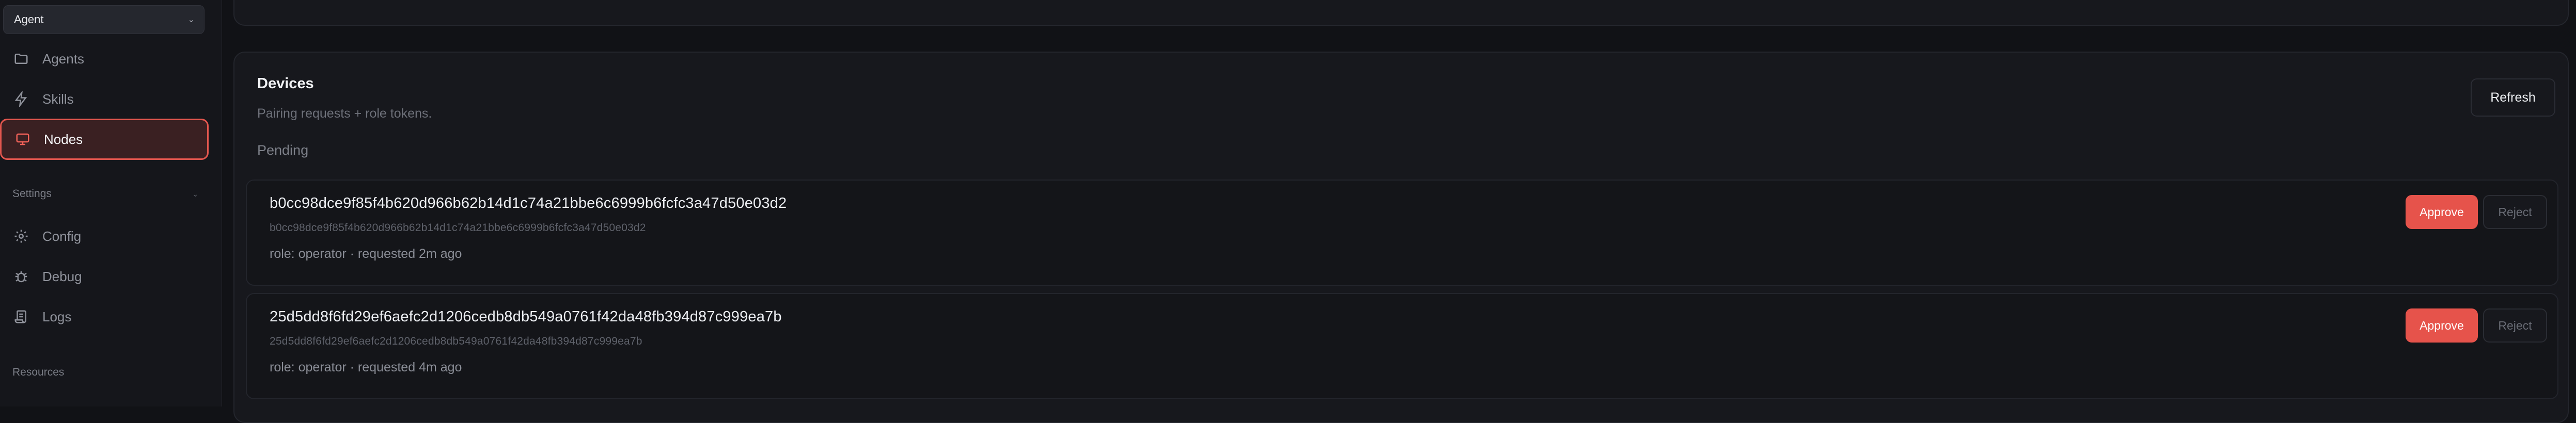 Image resolution: width=2576 pixels, height=423 pixels. What do you see at coordinates (104, 139) in the screenshot?
I see `sidebar-item-nodes: Nodes` at bounding box center [104, 139].